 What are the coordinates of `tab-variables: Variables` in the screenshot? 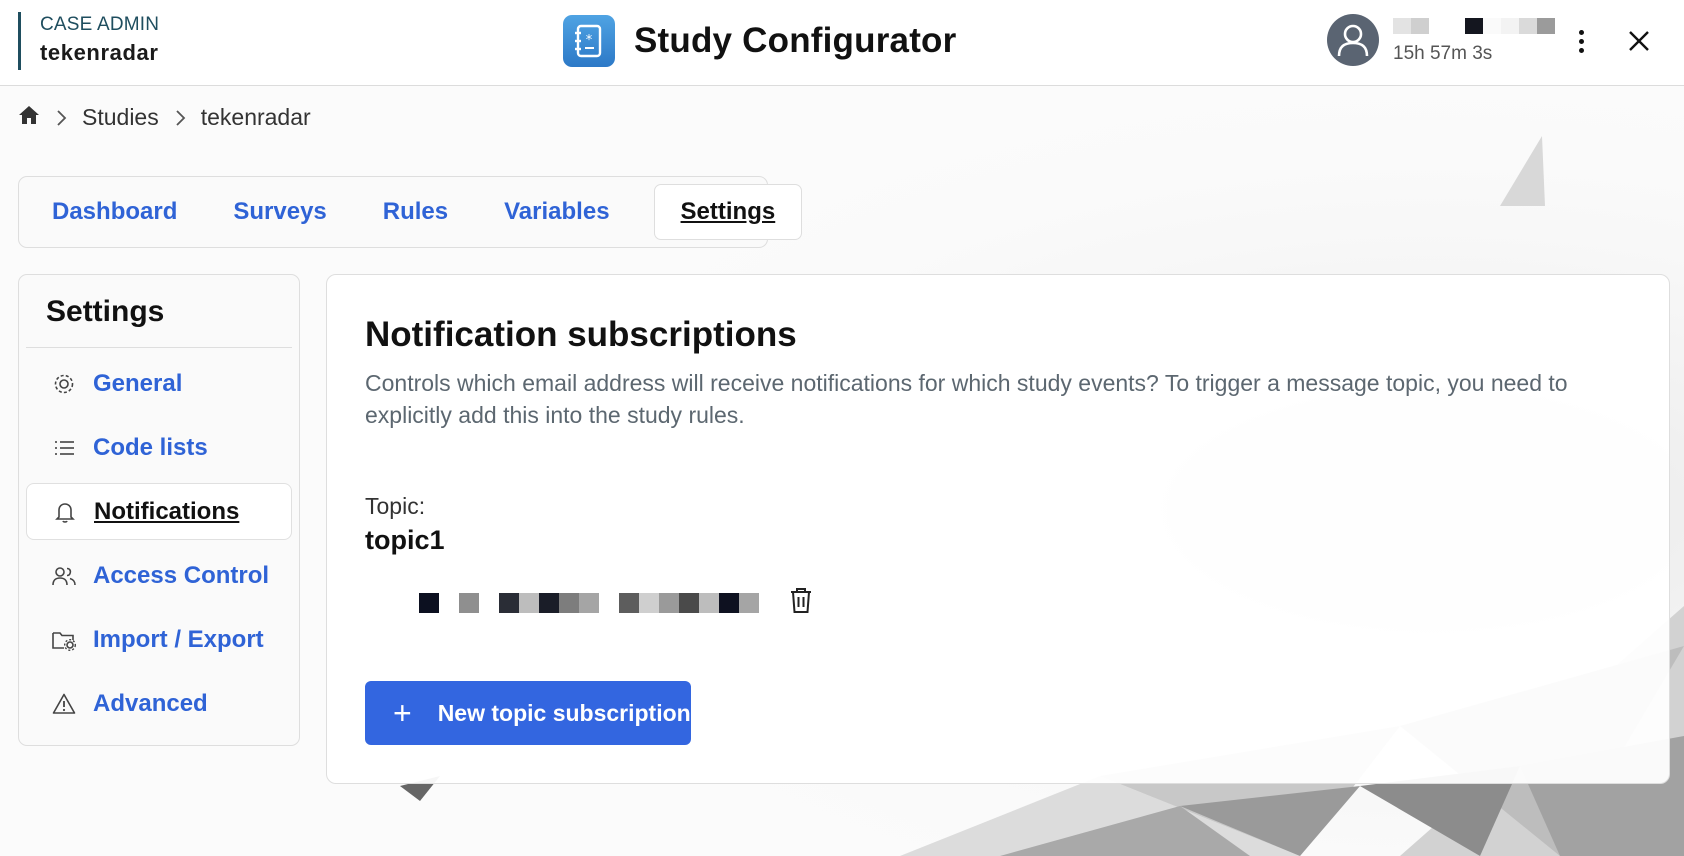 It's located at (556, 212).